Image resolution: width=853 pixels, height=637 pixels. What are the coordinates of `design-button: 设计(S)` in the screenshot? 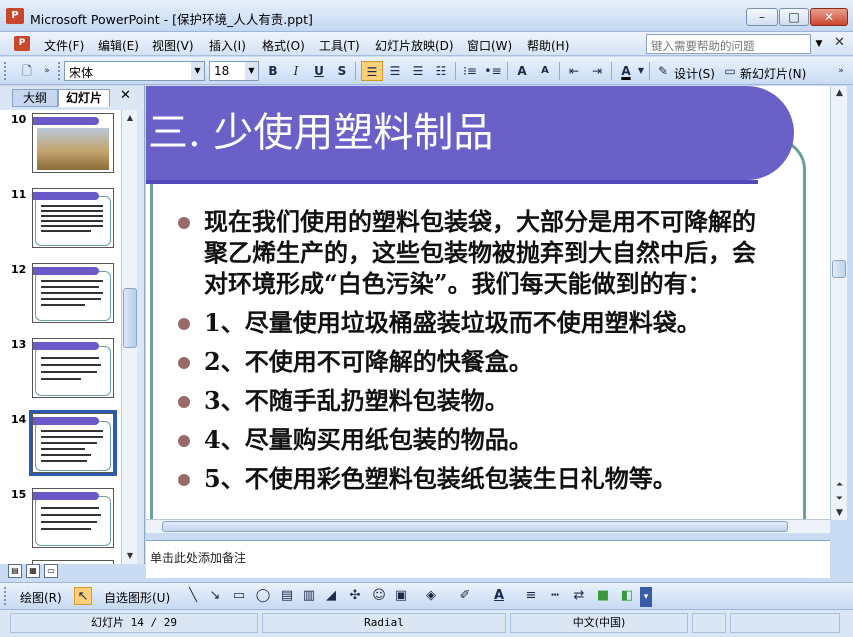 It's located at (694, 73).